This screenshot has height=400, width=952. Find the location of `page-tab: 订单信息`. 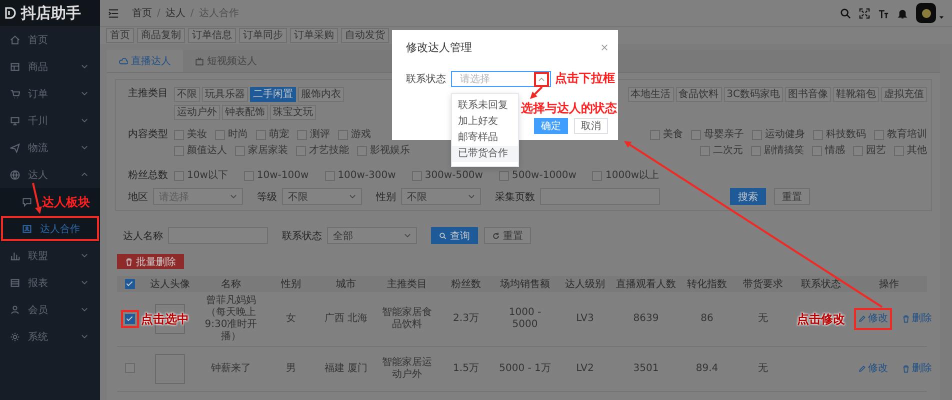

page-tab: 订单信息 is located at coordinates (212, 35).